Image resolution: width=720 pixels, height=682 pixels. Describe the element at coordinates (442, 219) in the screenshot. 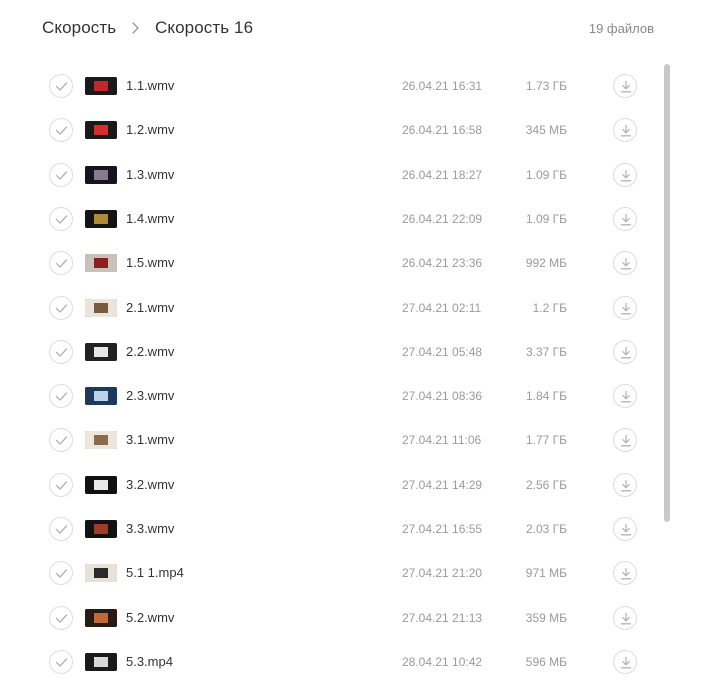

I see `file-date: 26.04.21 22:09` at that location.